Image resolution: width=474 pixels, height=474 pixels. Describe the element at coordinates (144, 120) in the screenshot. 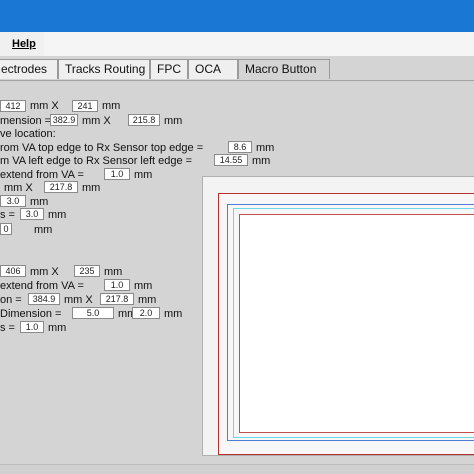

I see `dimension-height-field: 215.8` at that location.